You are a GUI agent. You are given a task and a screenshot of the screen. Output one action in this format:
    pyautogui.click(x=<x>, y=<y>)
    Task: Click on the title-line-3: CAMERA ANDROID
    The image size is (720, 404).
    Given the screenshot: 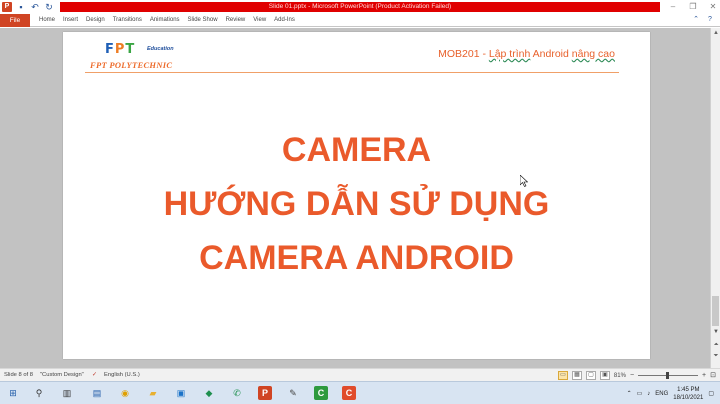 What is the action you would take?
    pyautogui.click(x=356, y=258)
    